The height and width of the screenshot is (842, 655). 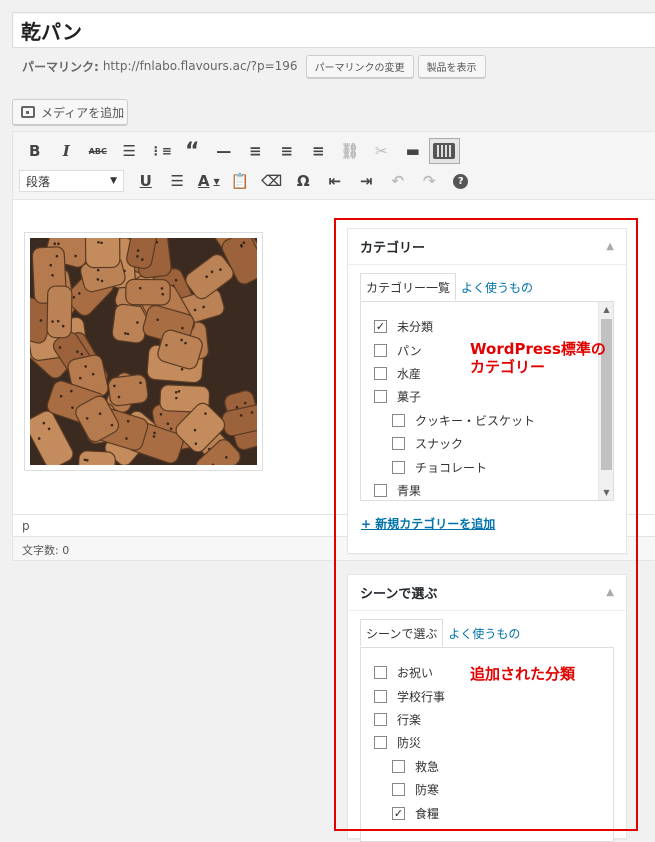 I want to click on bold-icon: B, so click(x=35, y=151).